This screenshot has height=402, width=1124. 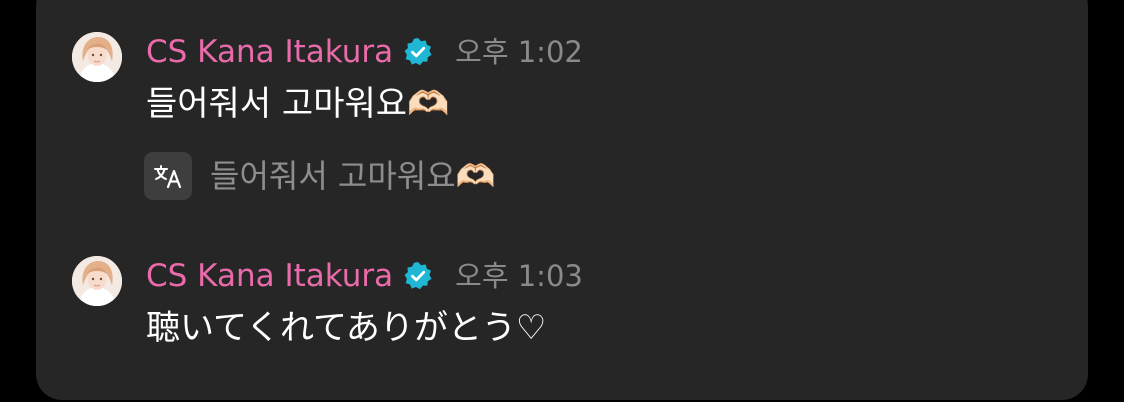 What do you see at coordinates (346, 328) in the screenshot?
I see `message-text: 聴いてくれてありがとう♡` at bounding box center [346, 328].